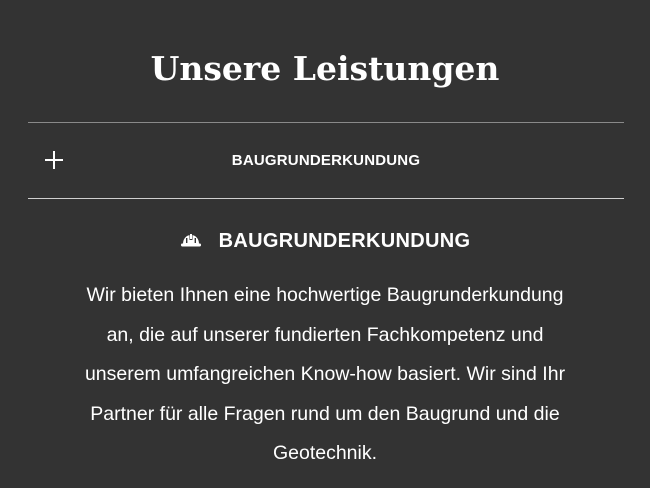 Image resolution: width=650 pixels, height=488 pixels. Describe the element at coordinates (344, 240) in the screenshot. I see `panel-heading-text: BAUGRUNDERKUNDUNG` at that location.